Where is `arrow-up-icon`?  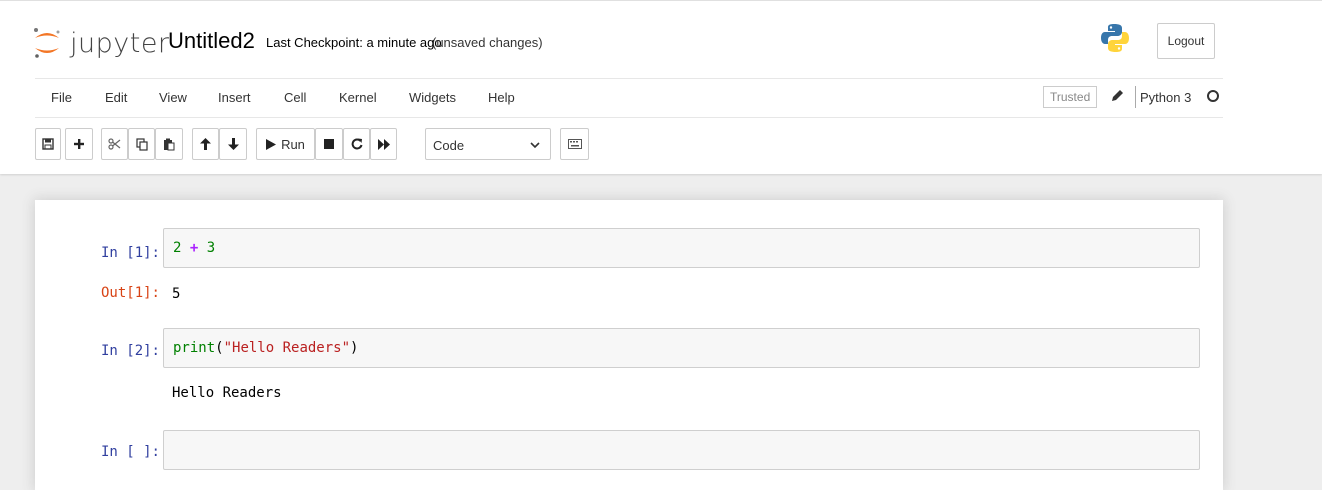 arrow-up-icon is located at coordinates (205, 144).